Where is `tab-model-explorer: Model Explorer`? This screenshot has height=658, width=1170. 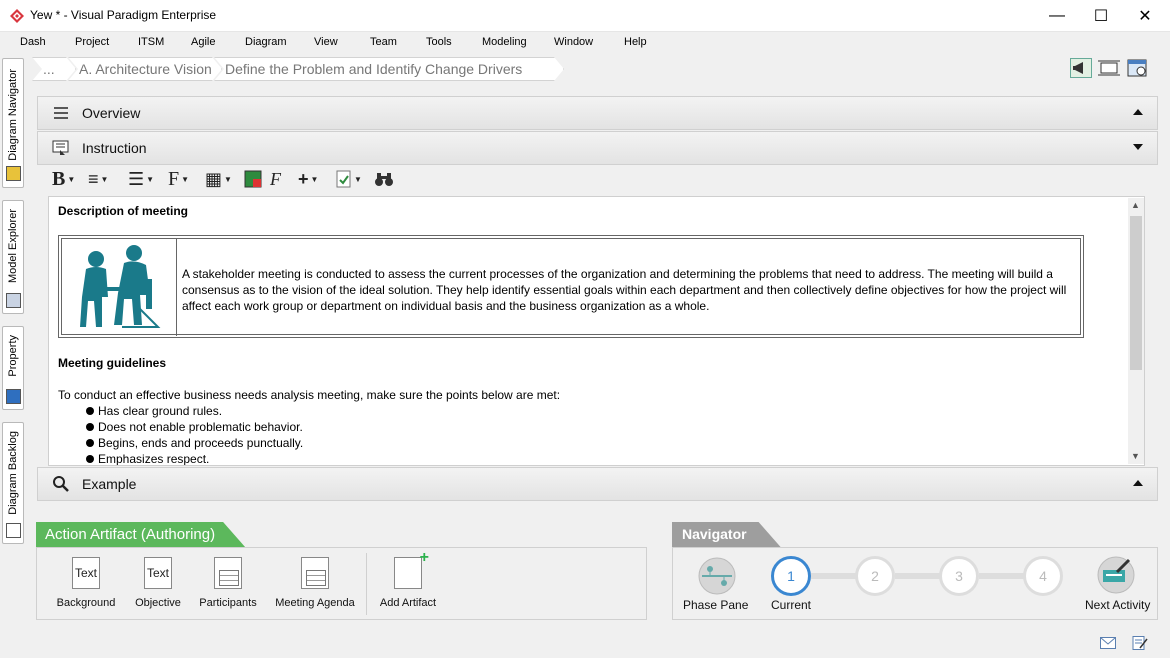
tab-model-explorer: Model Explorer is located at coordinates (13, 257).